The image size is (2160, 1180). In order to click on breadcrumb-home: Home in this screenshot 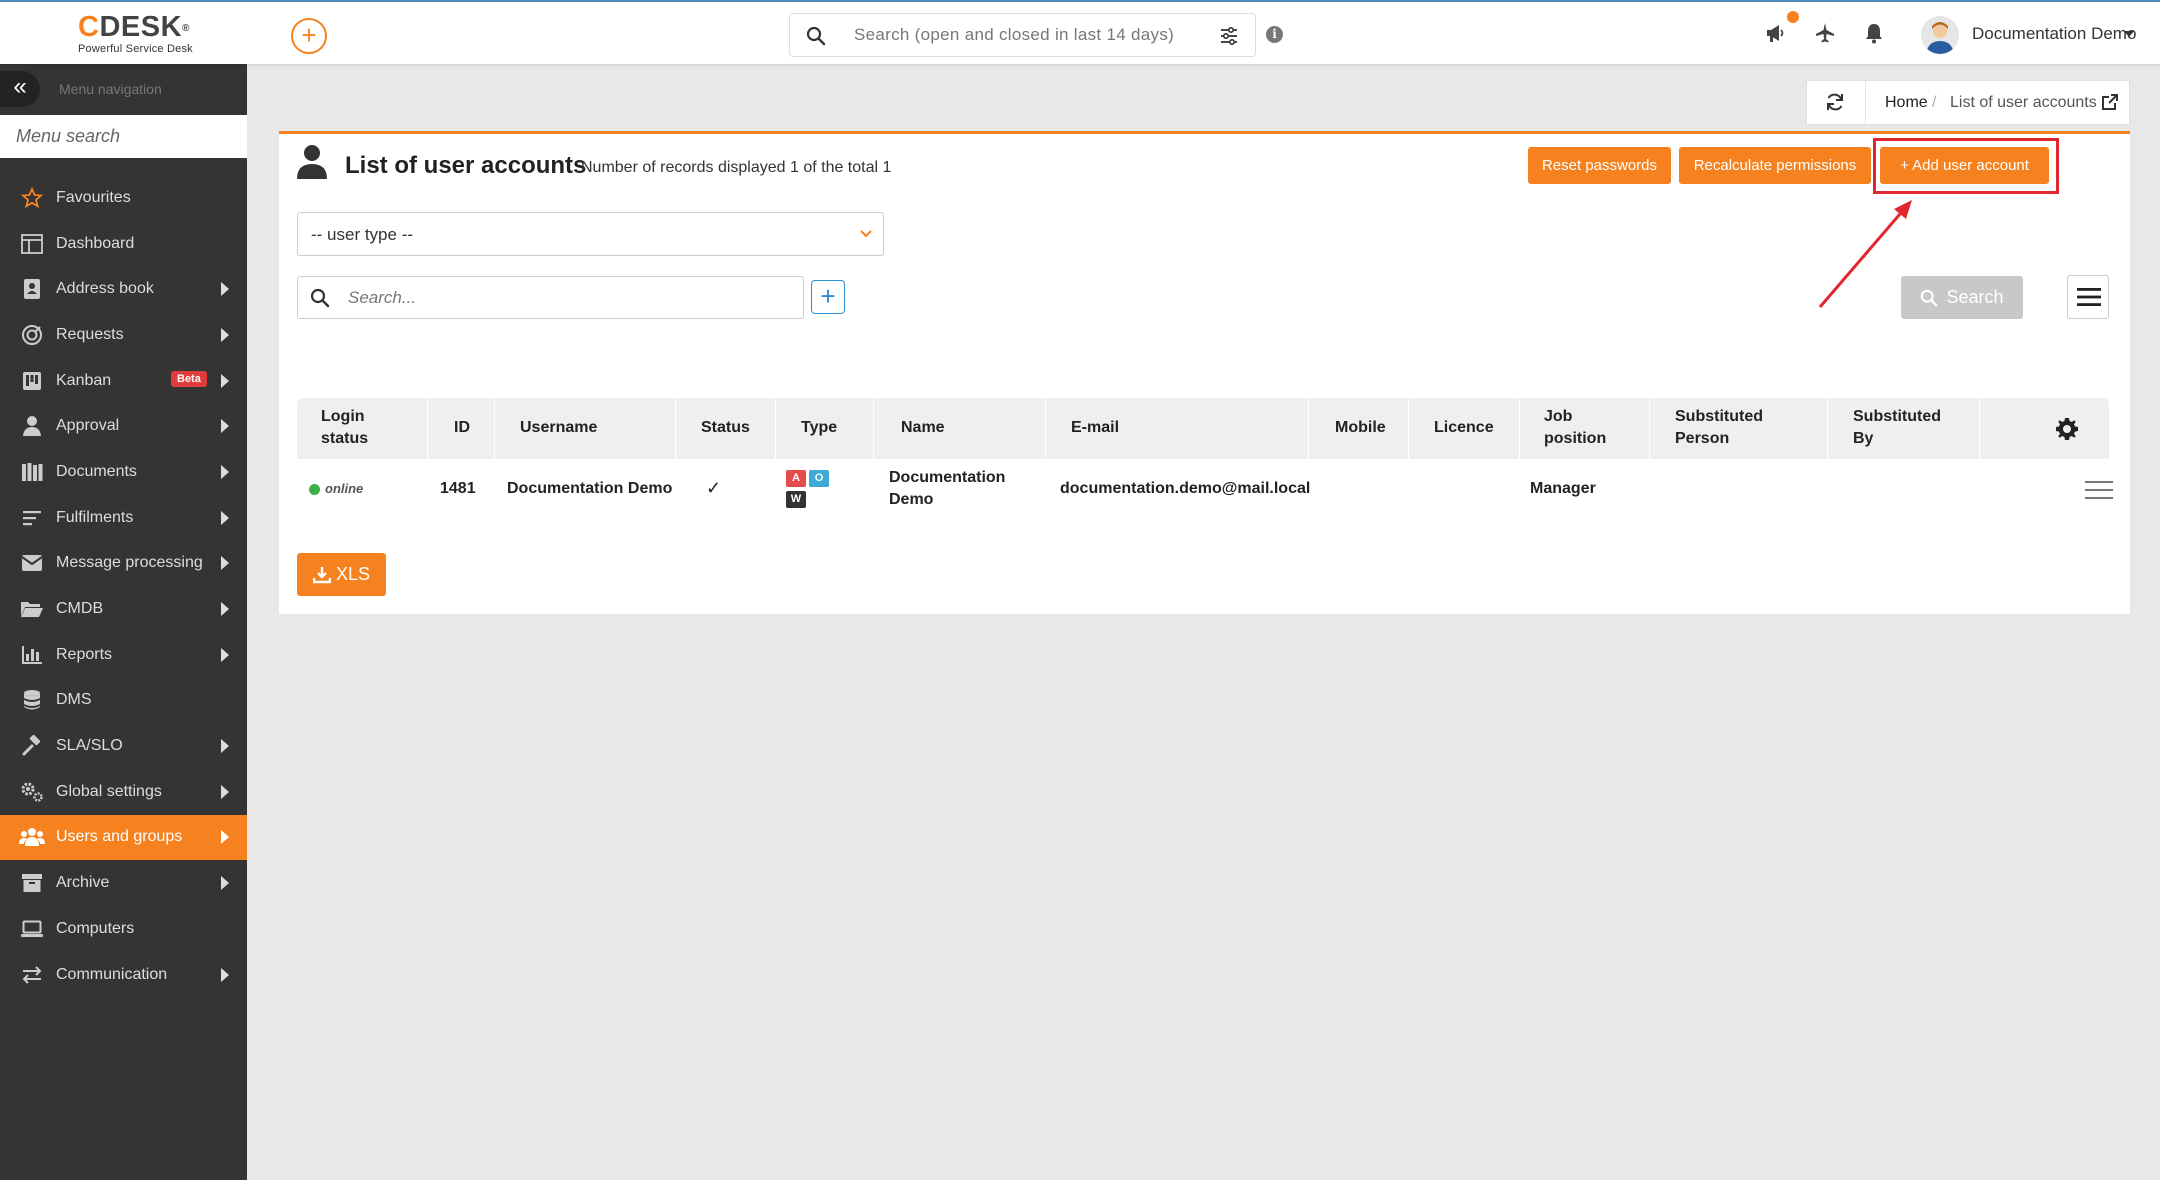, I will do `click(1906, 103)`.